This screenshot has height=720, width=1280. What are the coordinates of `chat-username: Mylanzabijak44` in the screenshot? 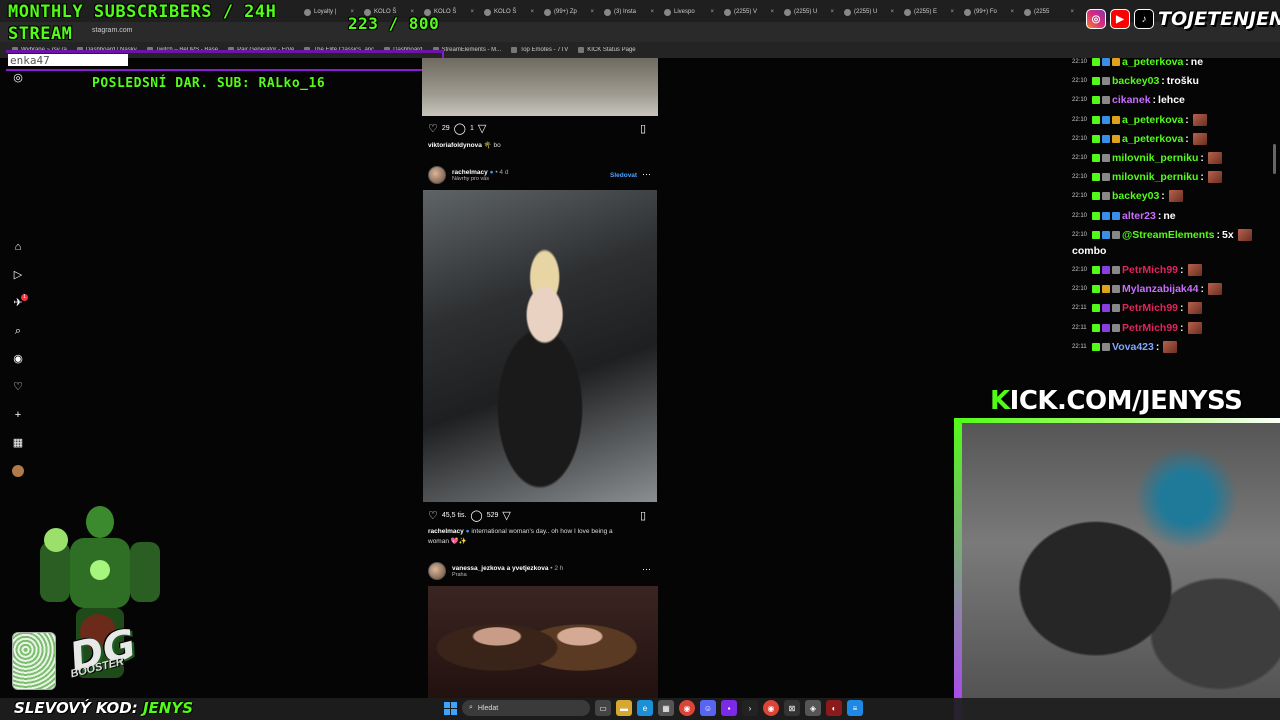 It's located at (1160, 289).